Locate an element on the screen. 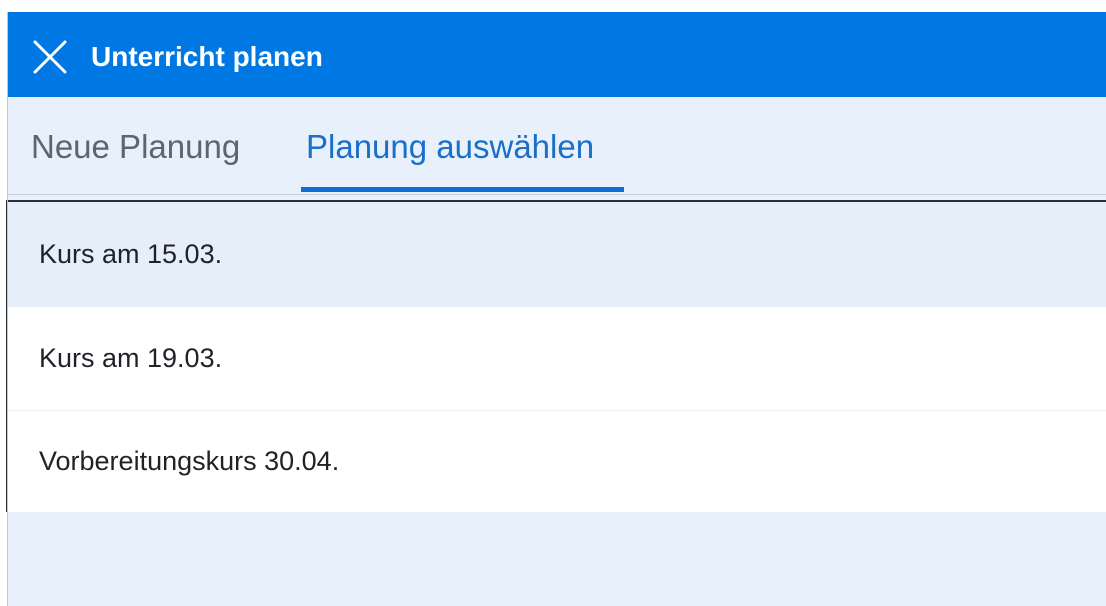 Image resolution: width=1106 pixels, height=606 pixels. list-item-label: Kurs am 19.03. is located at coordinates (131, 358).